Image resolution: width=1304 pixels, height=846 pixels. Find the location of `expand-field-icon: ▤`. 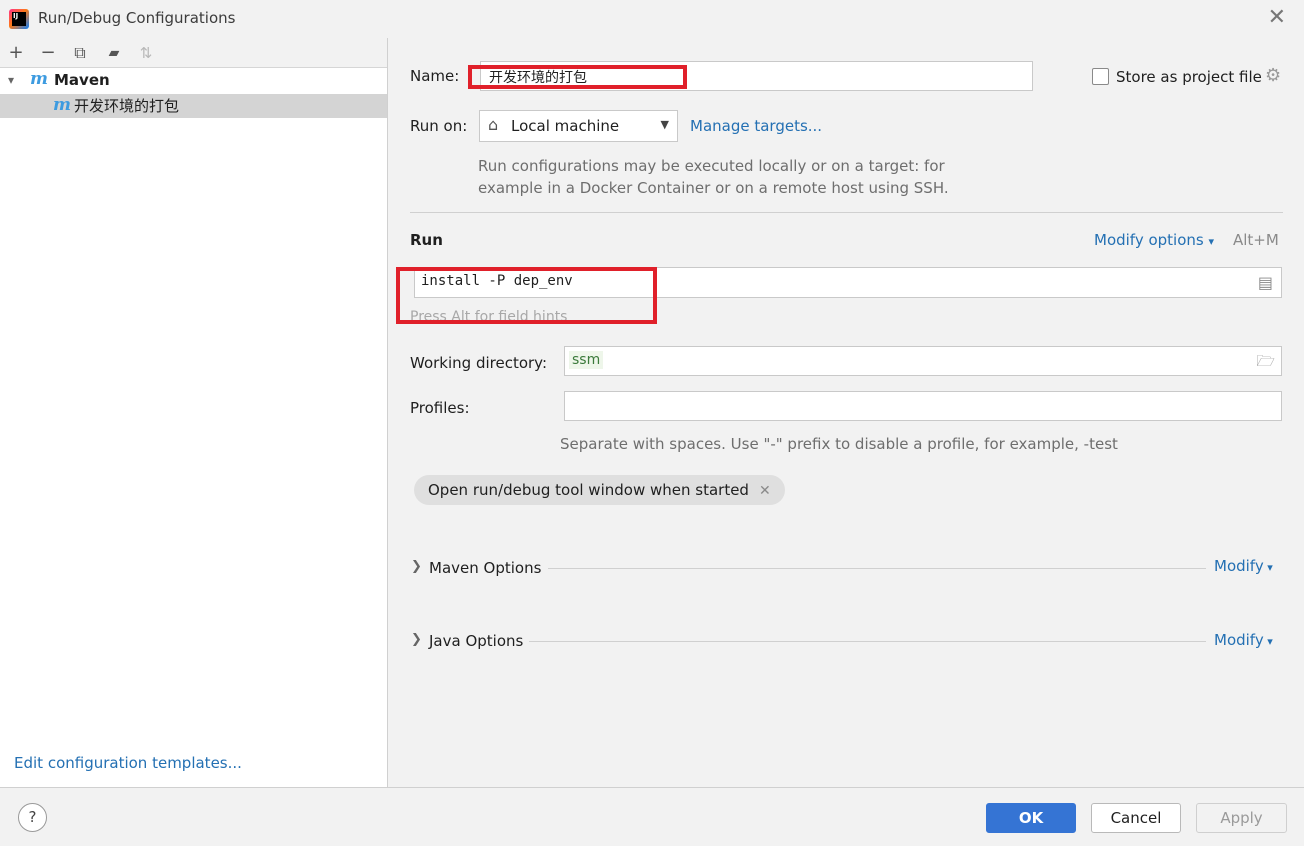

expand-field-icon: ▤ is located at coordinates (1265, 282).